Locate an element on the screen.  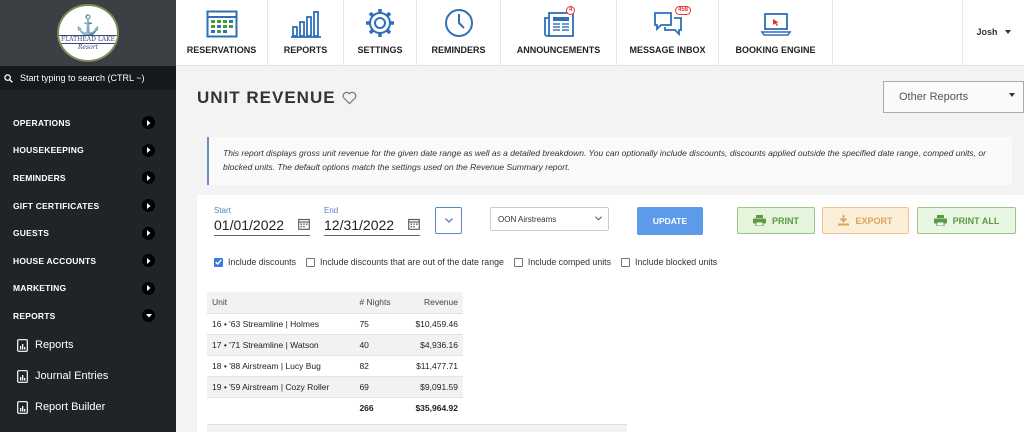
sidebar-item-reminders: REMINDERS is located at coordinates (88, 178).